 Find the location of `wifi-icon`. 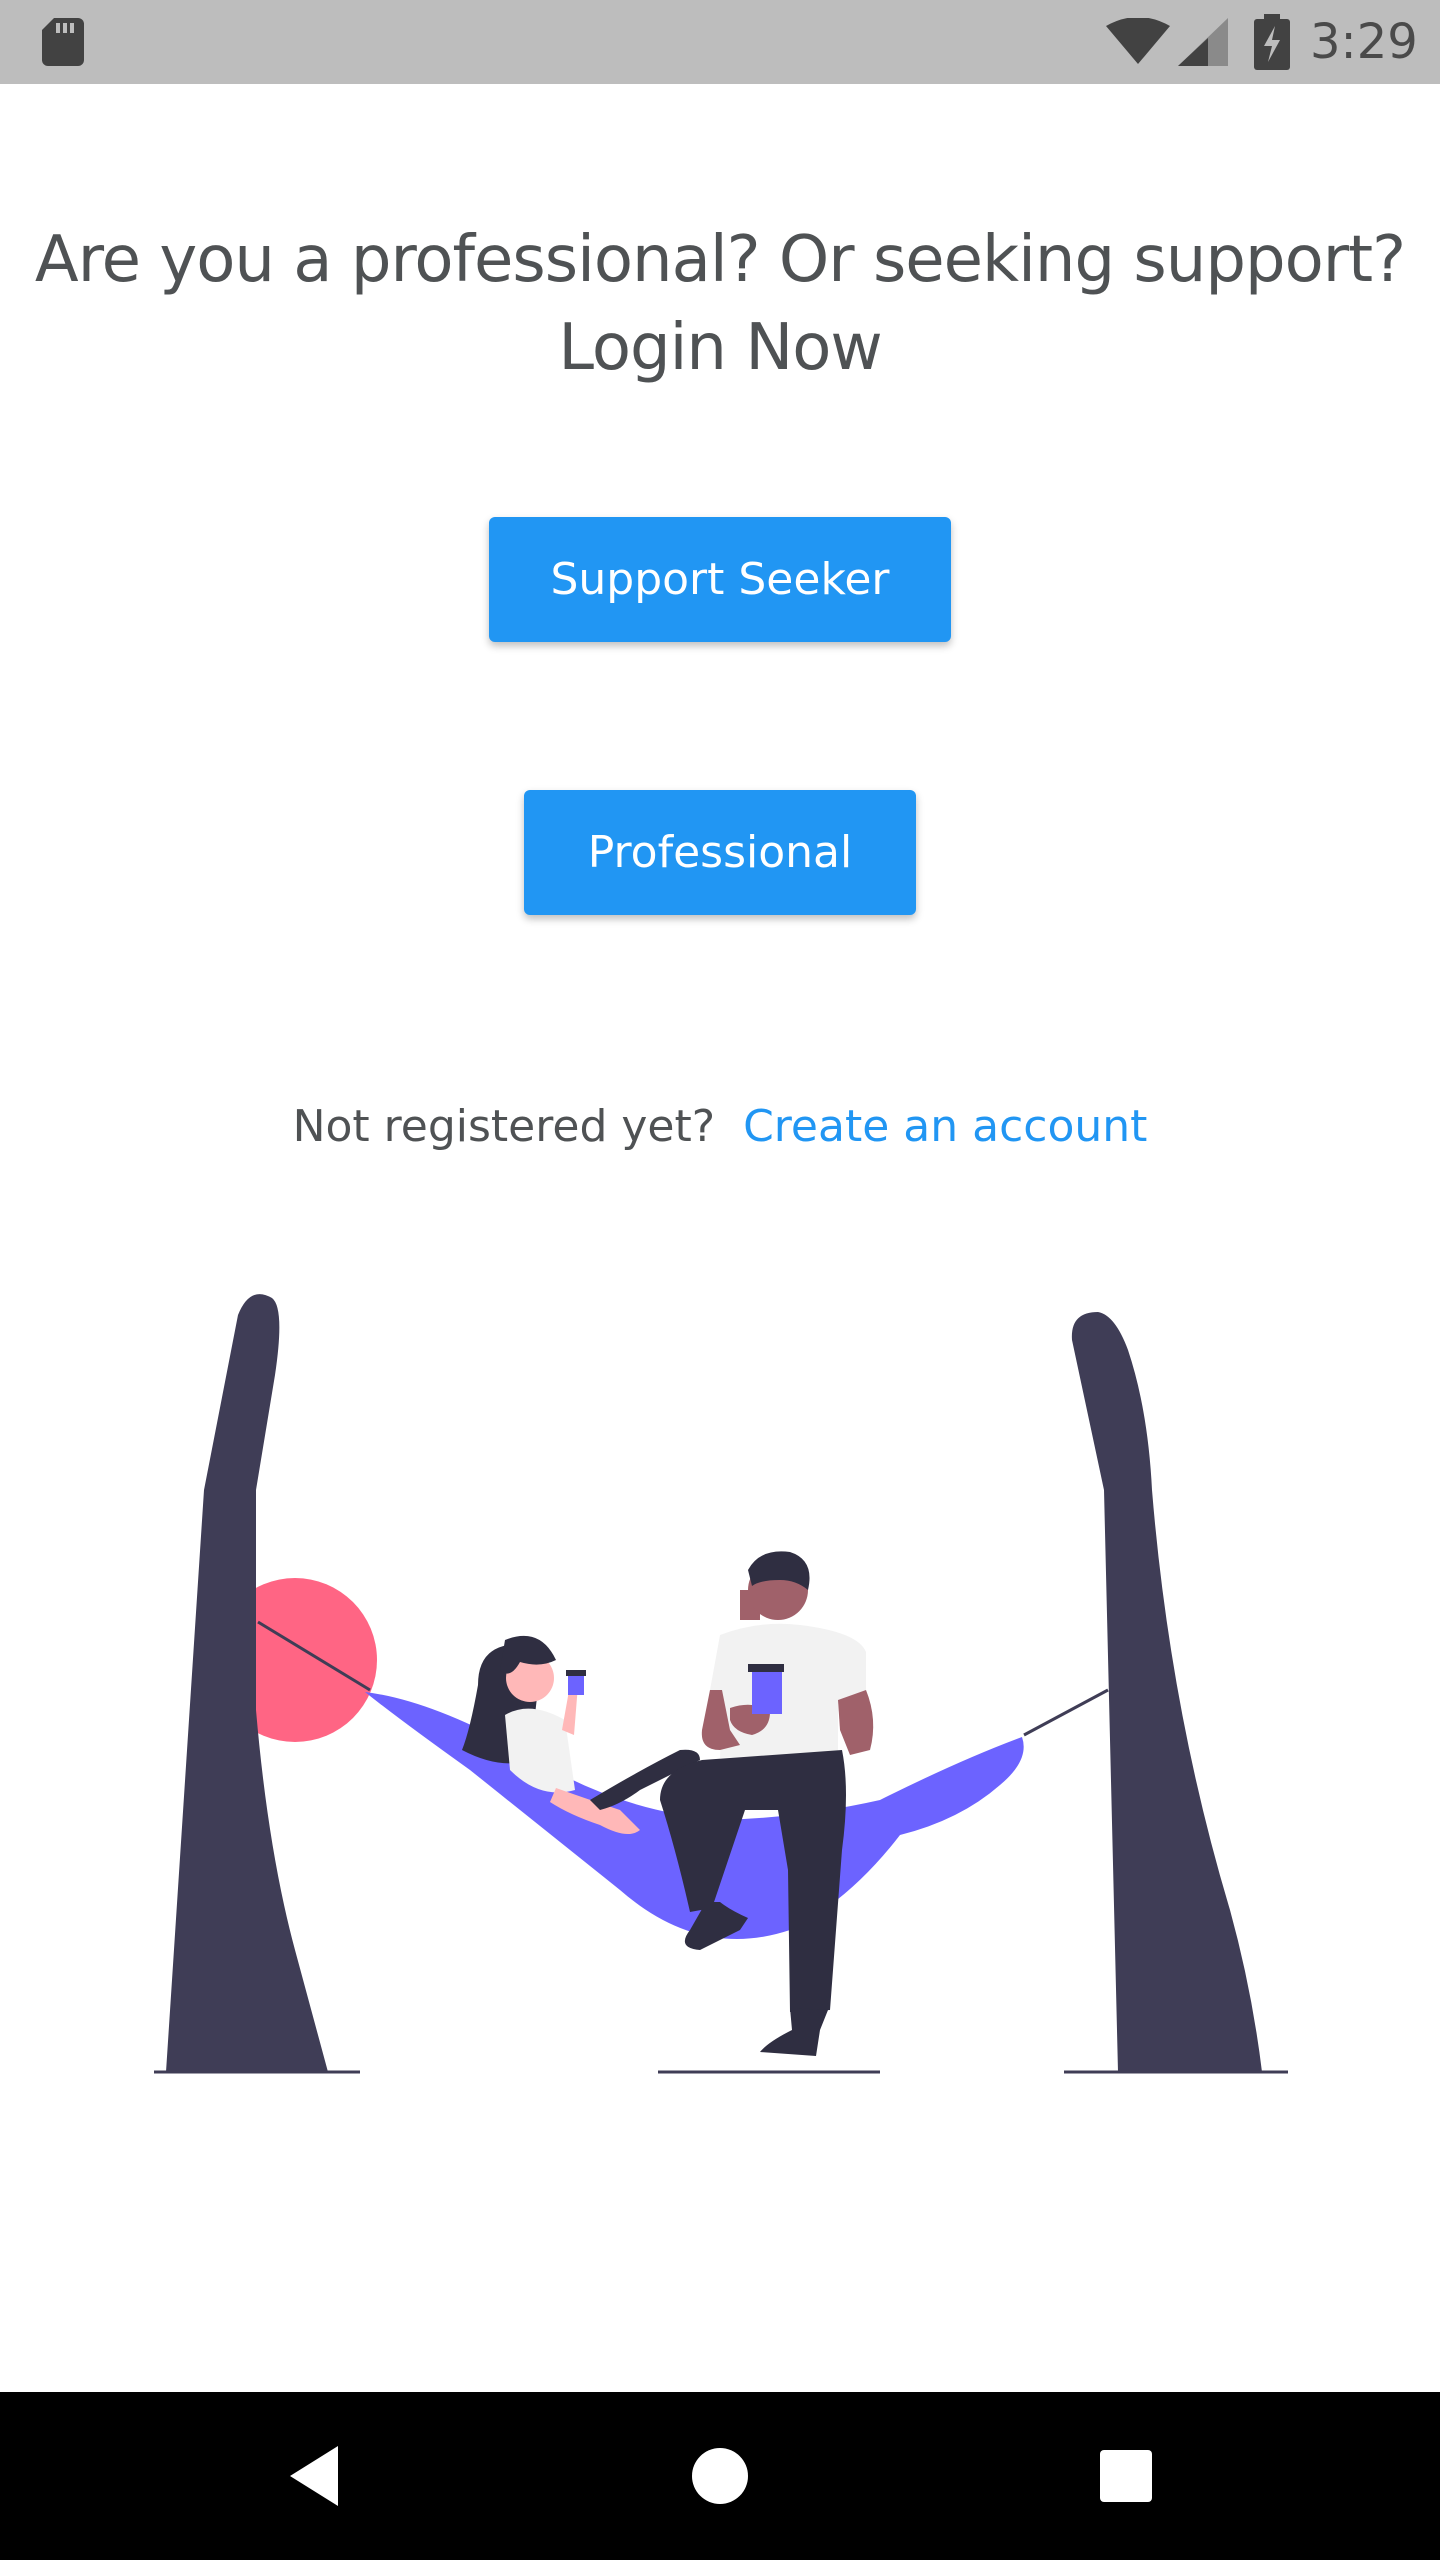

wifi-icon is located at coordinates (1138, 41).